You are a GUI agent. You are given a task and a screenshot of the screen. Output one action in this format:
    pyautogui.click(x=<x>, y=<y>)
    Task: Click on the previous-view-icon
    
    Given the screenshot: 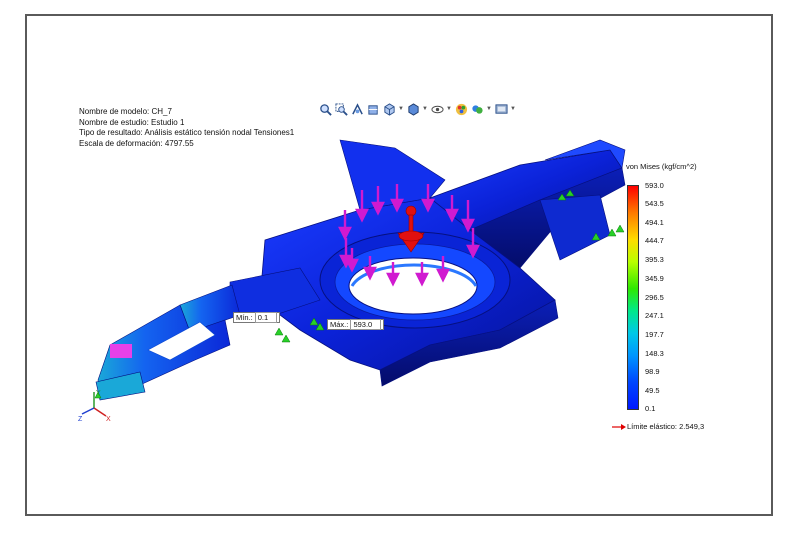 What is the action you would take?
    pyautogui.click(x=357, y=109)
    